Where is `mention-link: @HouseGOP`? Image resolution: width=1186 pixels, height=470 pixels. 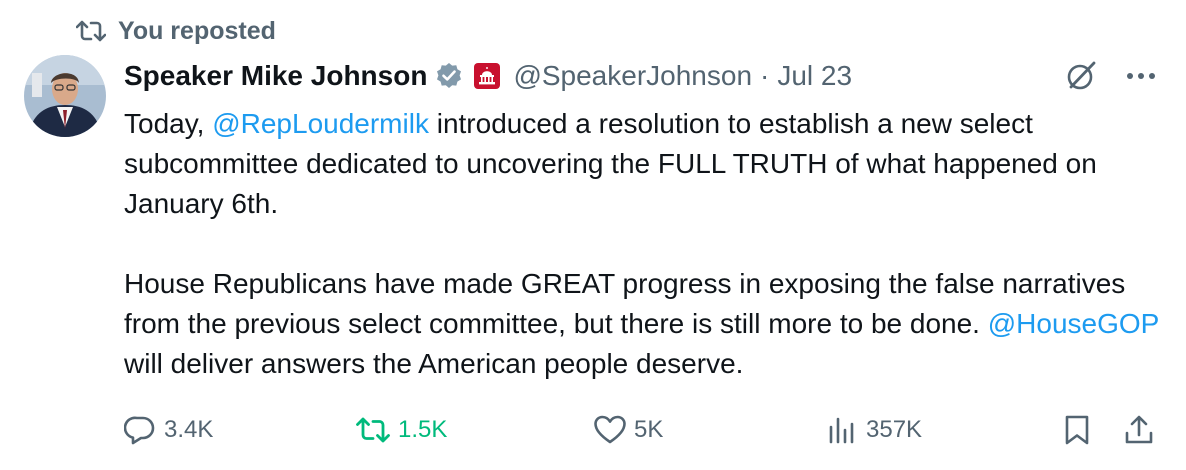 mention-link: @HouseGOP is located at coordinates (1073, 323).